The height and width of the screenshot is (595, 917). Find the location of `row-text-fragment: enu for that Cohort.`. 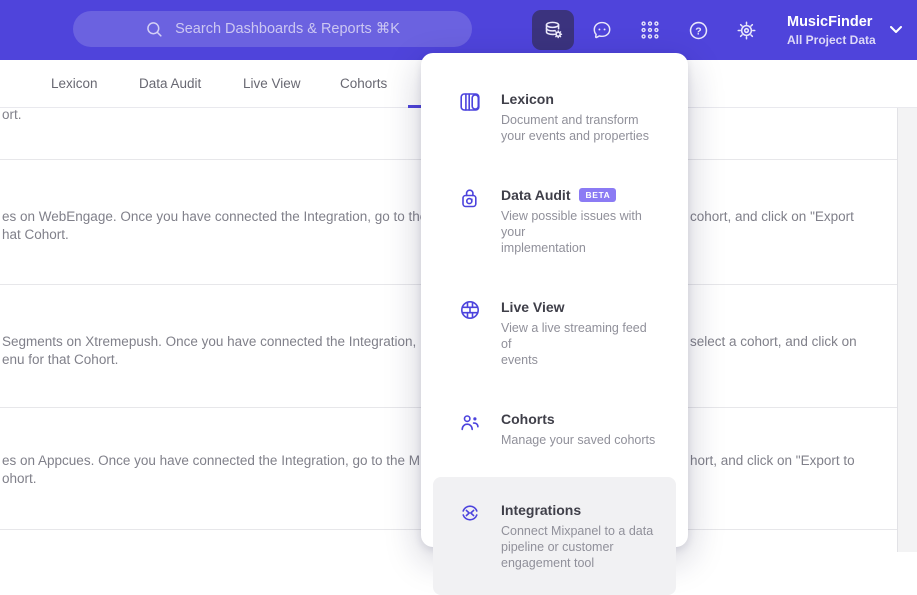

row-text-fragment: enu for that Cohort. is located at coordinates (60, 359).